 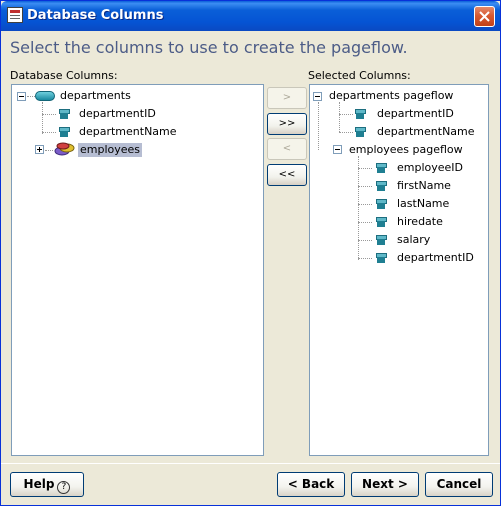 What do you see at coordinates (95, 96) in the screenshot?
I see `tree-node-departments: departments` at bounding box center [95, 96].